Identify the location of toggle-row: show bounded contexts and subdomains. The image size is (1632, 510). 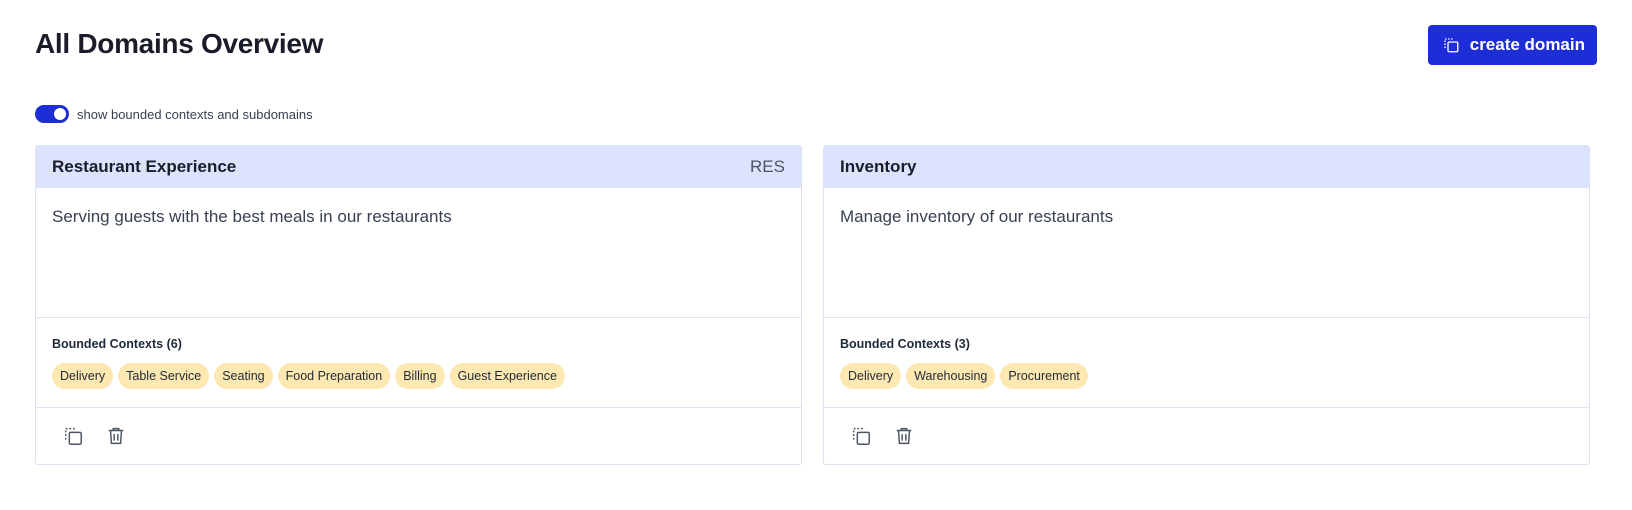
(816, 114).